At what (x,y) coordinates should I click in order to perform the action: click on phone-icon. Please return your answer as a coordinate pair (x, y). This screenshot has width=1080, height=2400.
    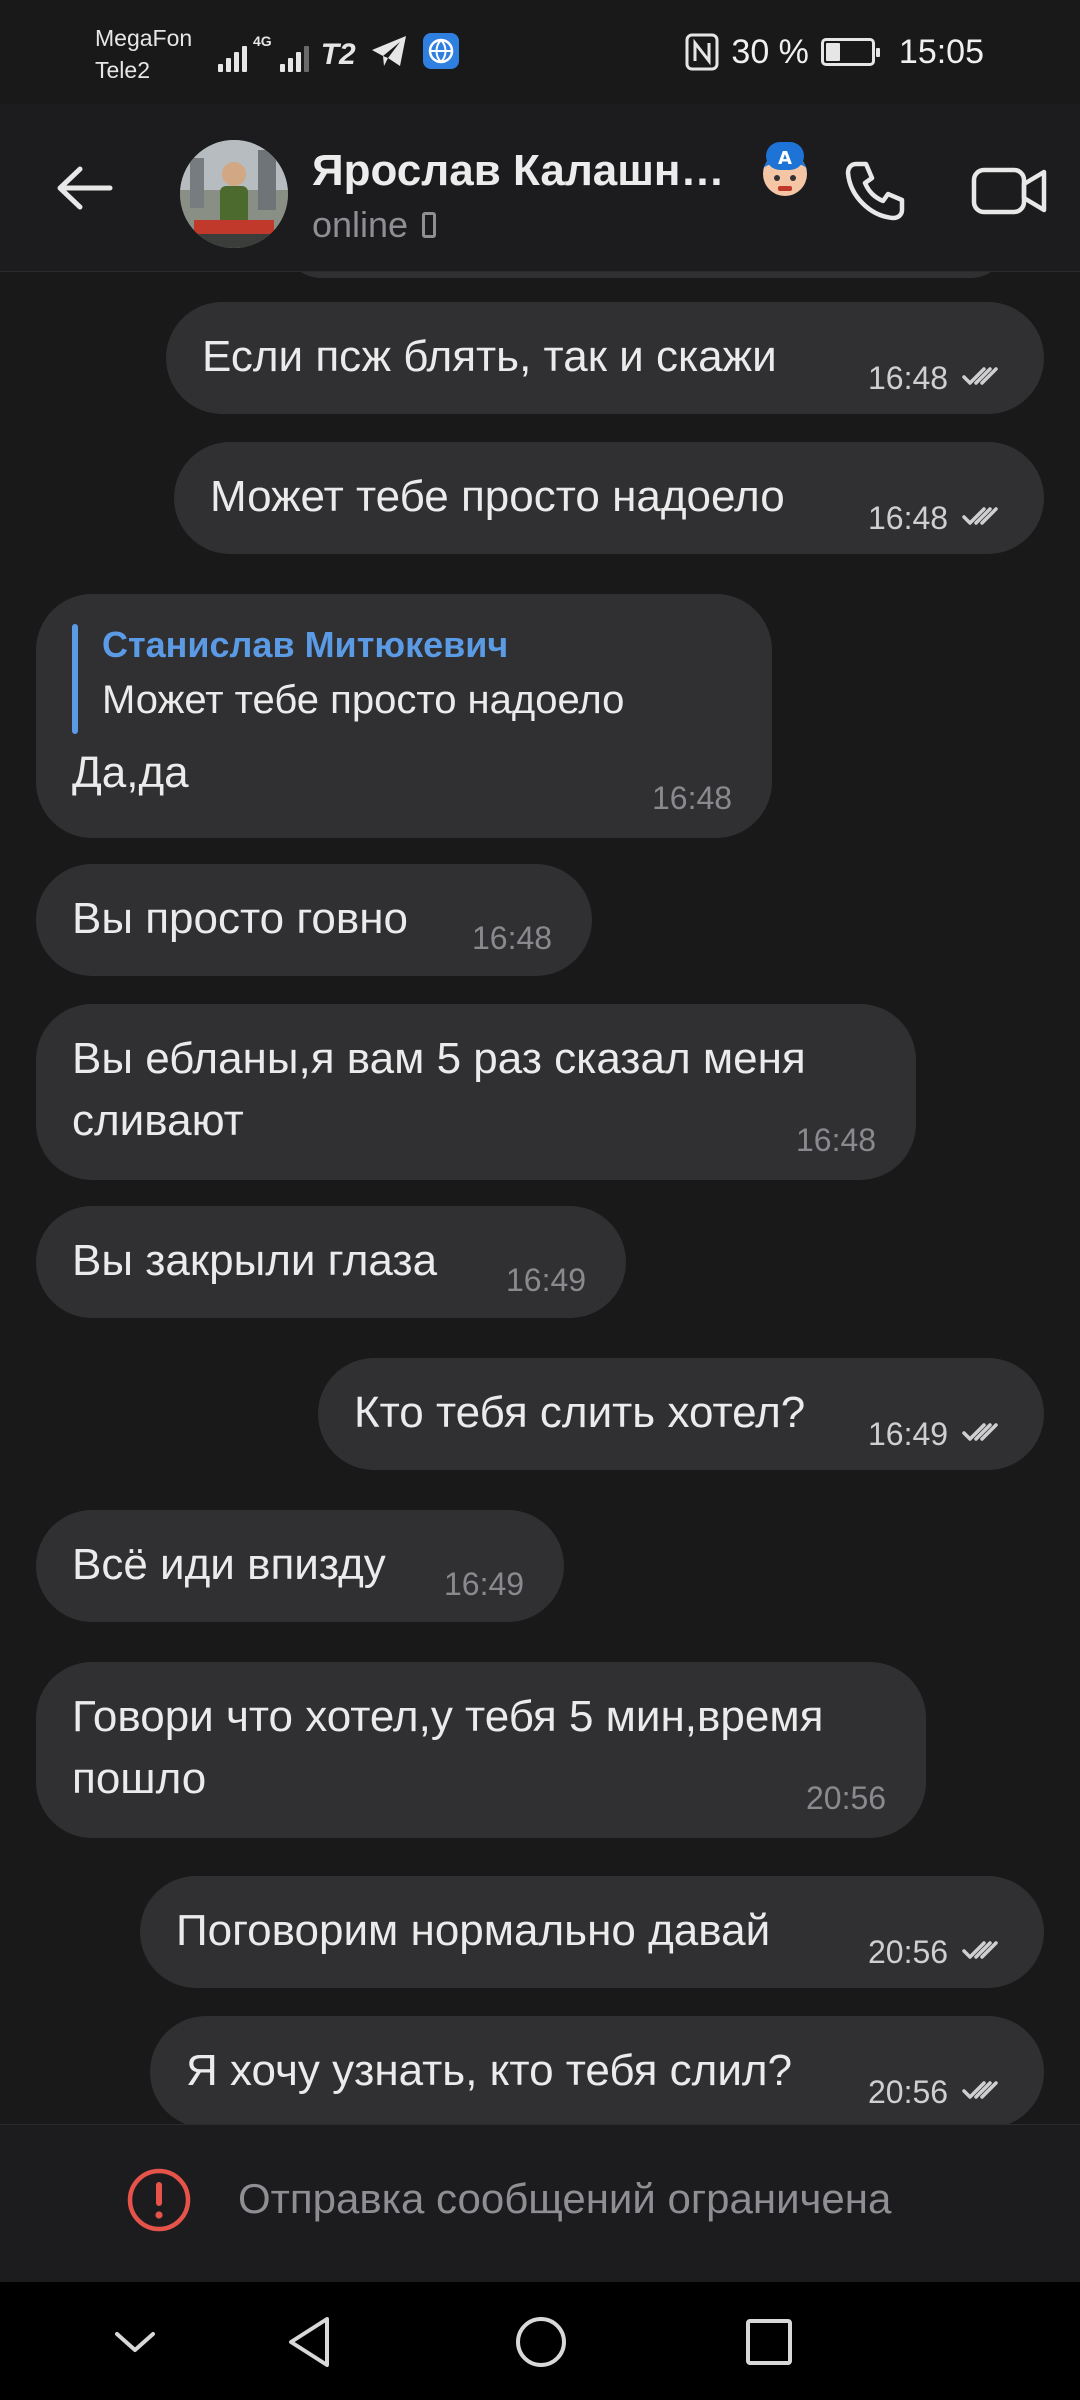
    Looking at the image, I should click on (875, 191).